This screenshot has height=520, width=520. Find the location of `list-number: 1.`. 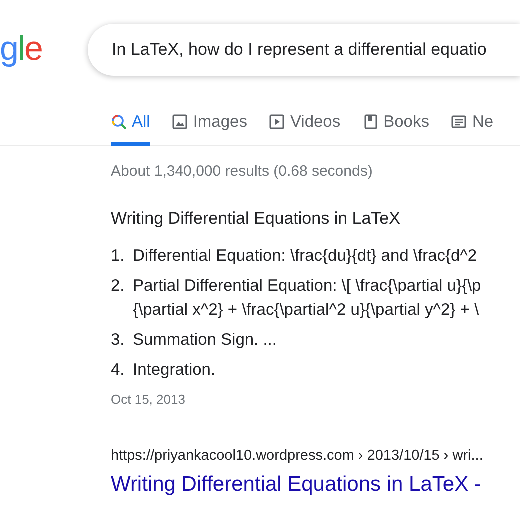

list-number: 1. is located at coordinates (118, 256).